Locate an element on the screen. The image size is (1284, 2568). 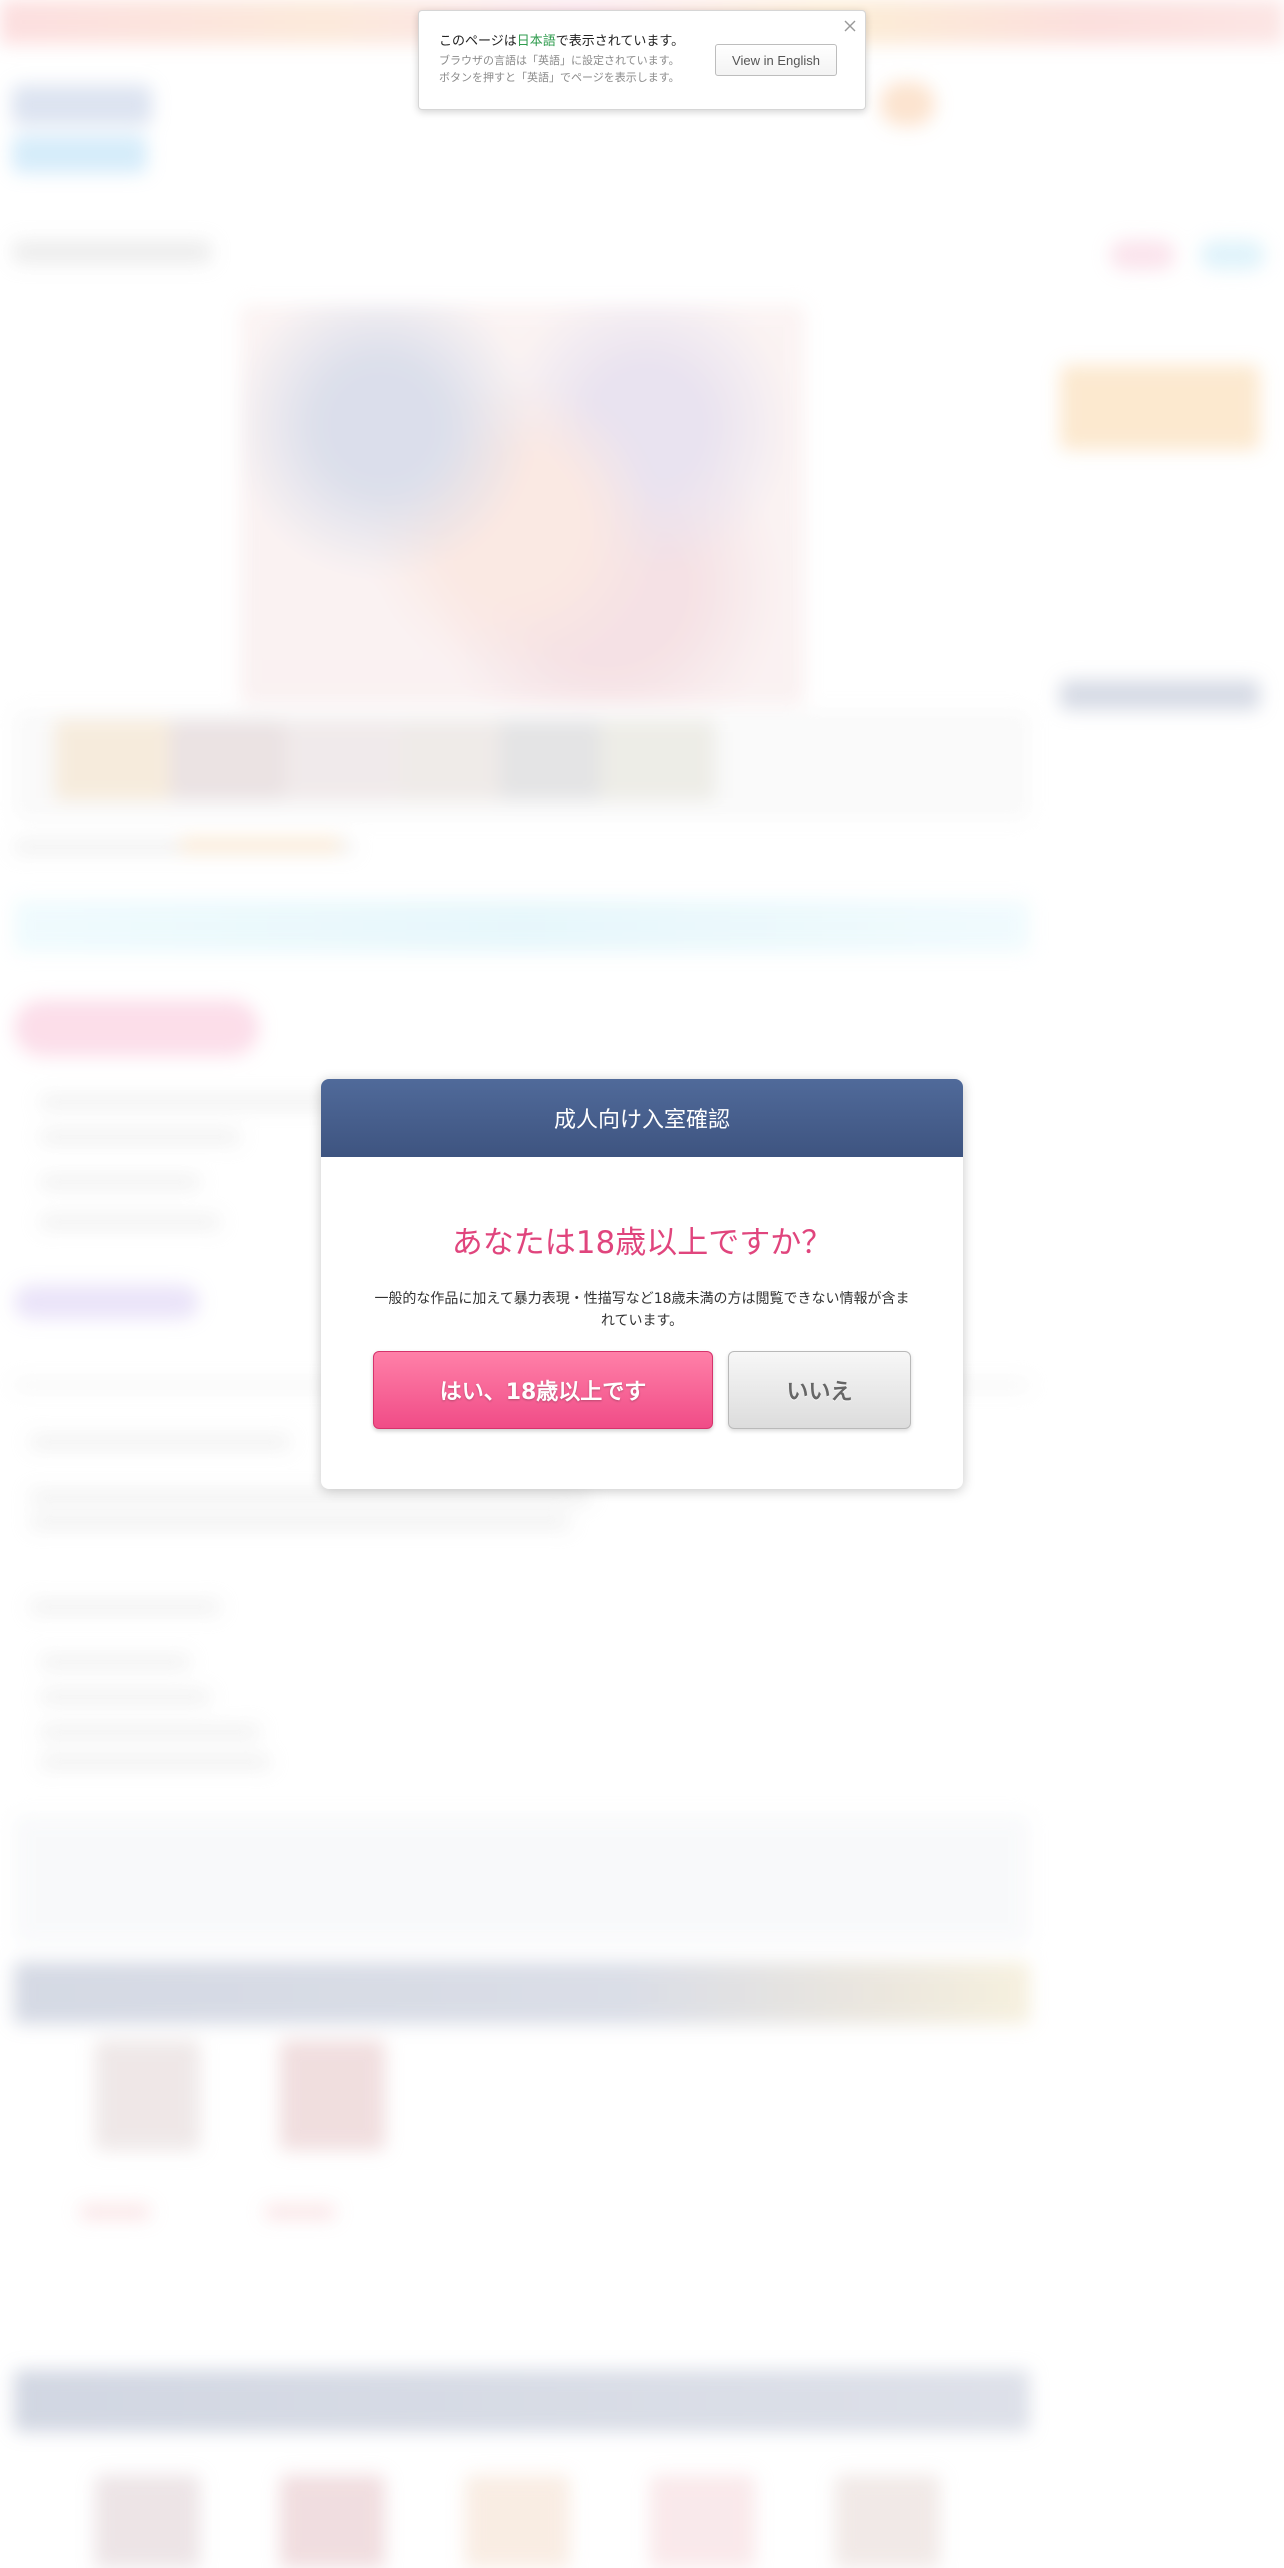
confirm-adult-label: はい、18歳以上です is located at coordinates (543, 1392).